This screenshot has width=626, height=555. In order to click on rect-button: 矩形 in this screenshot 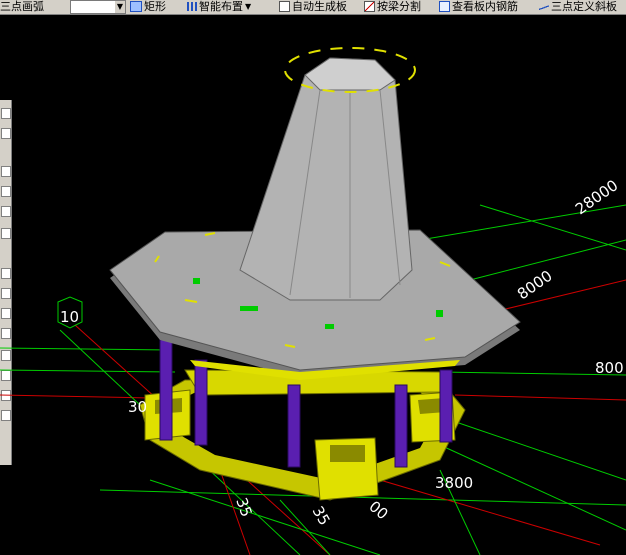, I will do `click(148, 6)`.